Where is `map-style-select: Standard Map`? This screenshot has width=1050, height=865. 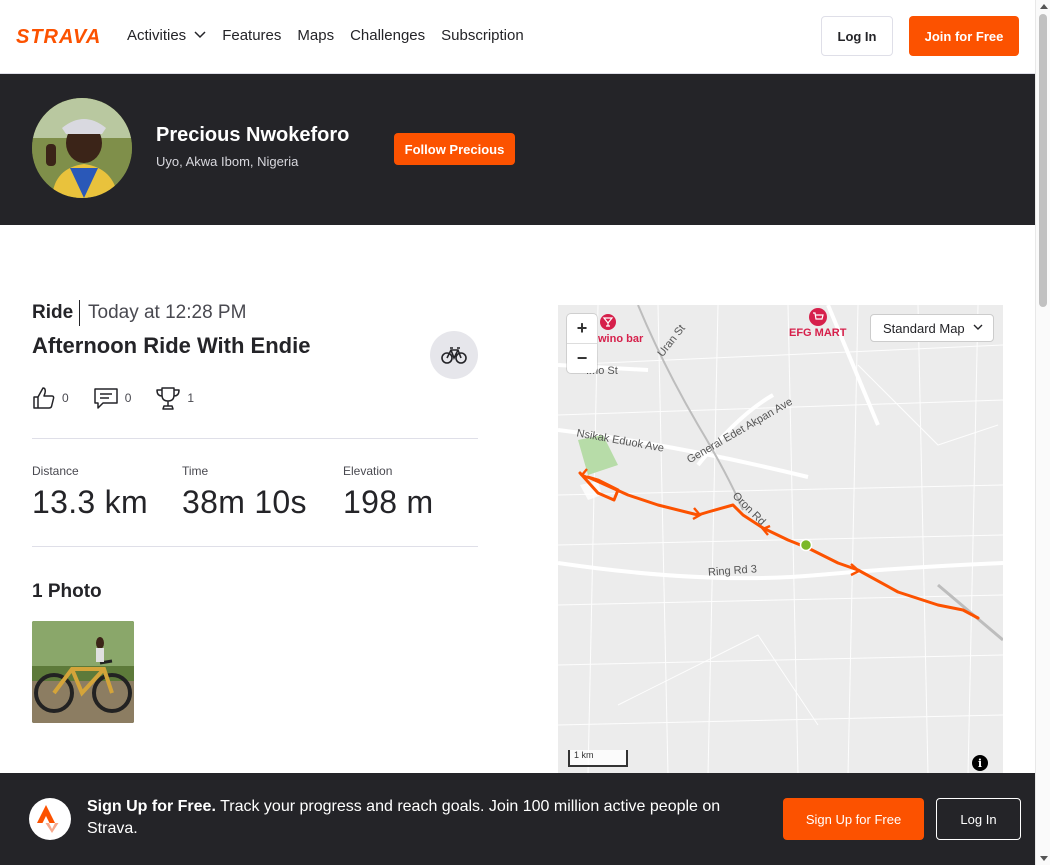 map-style-select: Standard Map is located at coordinates (932, 328).